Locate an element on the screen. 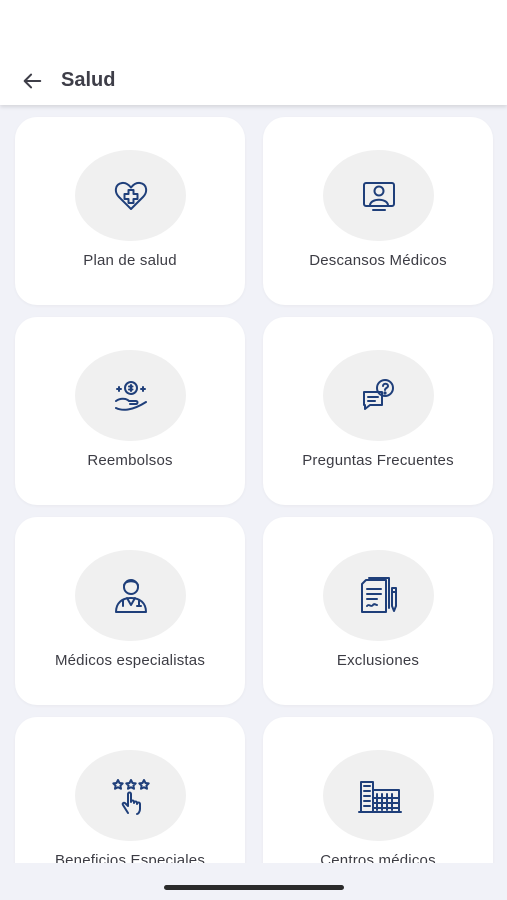 The height and width of the screenshot is (900, 507). card-reembolsos: Reembolsos is located at coordinates (130, 411).